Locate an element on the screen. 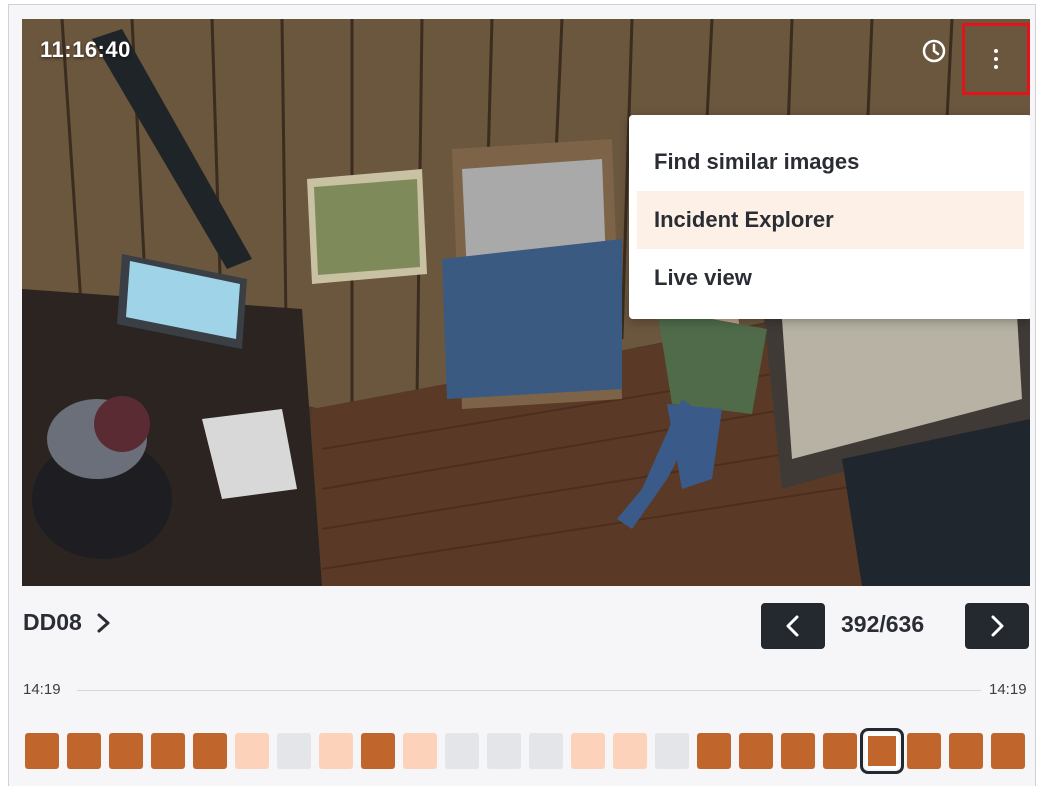  clock-button is located at coordinates (934, 51).